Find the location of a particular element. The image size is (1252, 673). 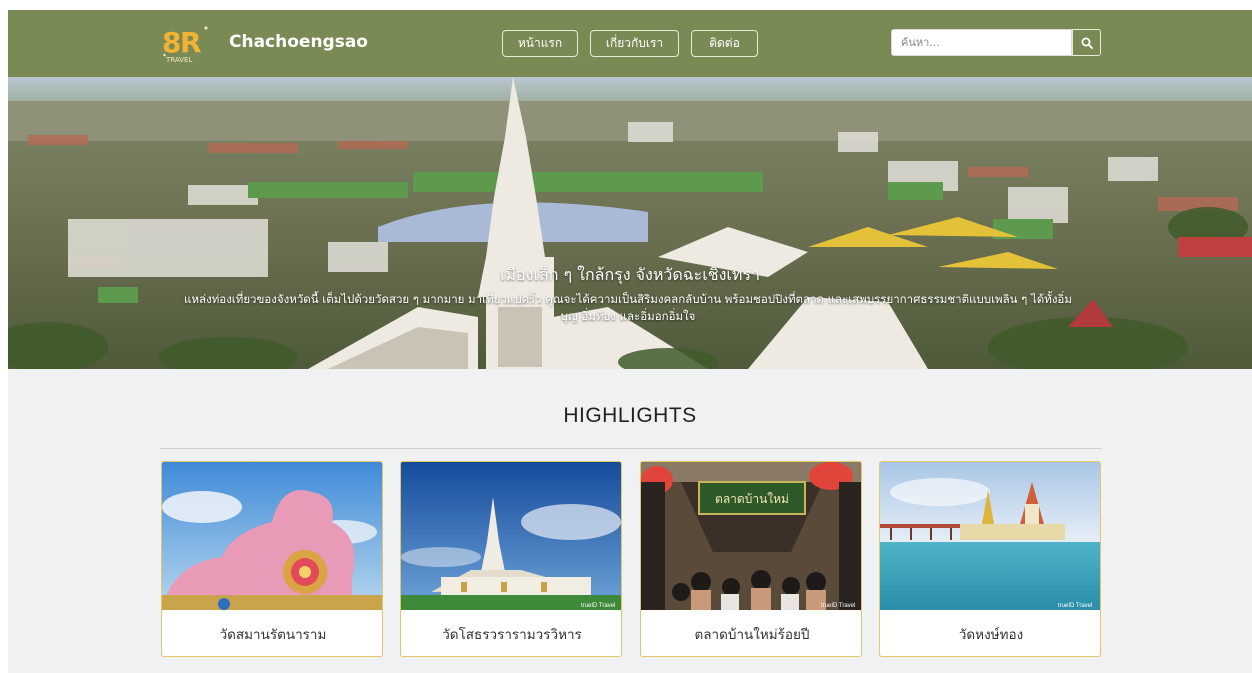

highlight-card-wat-hong-thong: trueID Travel วัดหงษ์ทอง is located at coordinates (990, 559).